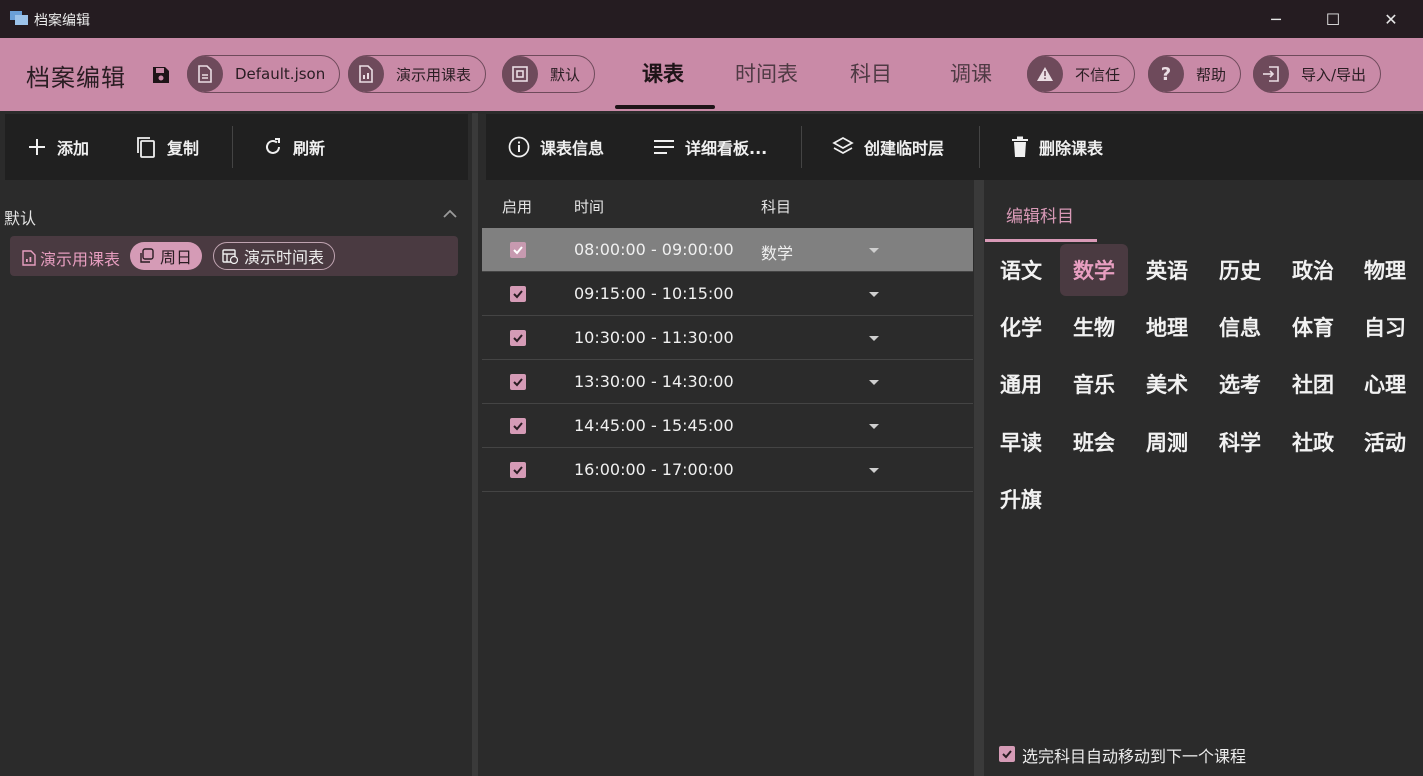 Image resolution: width=1423 pixels, height=776 pixels. What do you see at coordinates (663, 73) in the screenshot?
I see `tab-schedule: 课表` at bounding box center [663, 73].